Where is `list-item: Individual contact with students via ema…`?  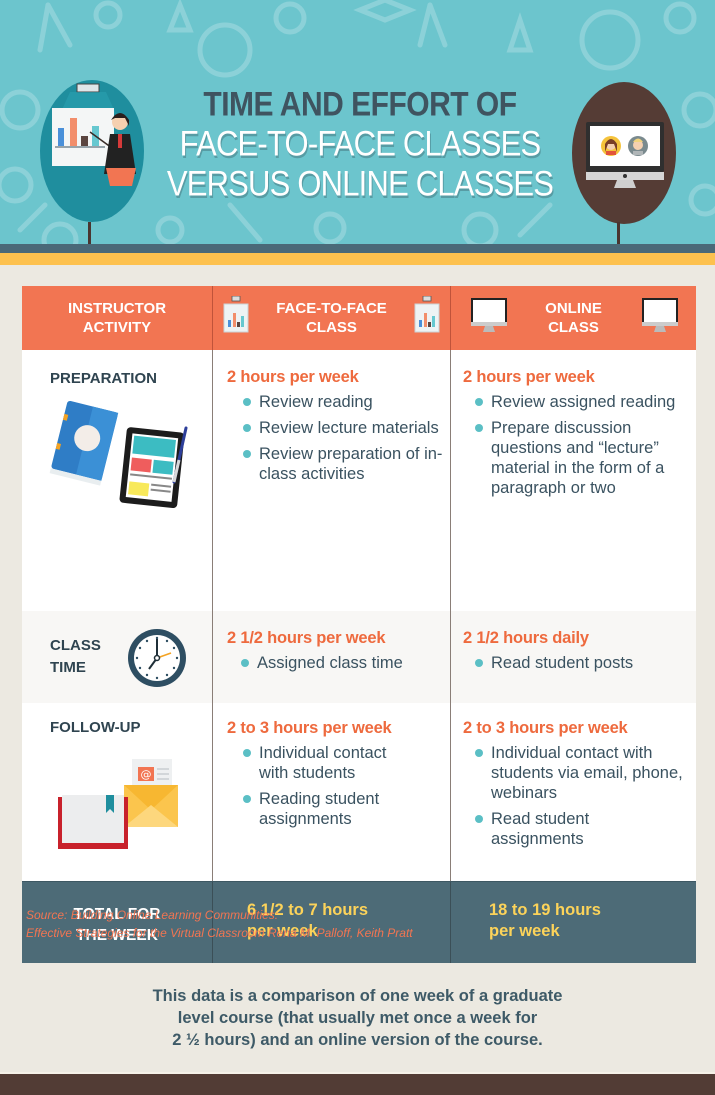 list-item: Individual contact with students via ema… is located at coordinates (585, 773).